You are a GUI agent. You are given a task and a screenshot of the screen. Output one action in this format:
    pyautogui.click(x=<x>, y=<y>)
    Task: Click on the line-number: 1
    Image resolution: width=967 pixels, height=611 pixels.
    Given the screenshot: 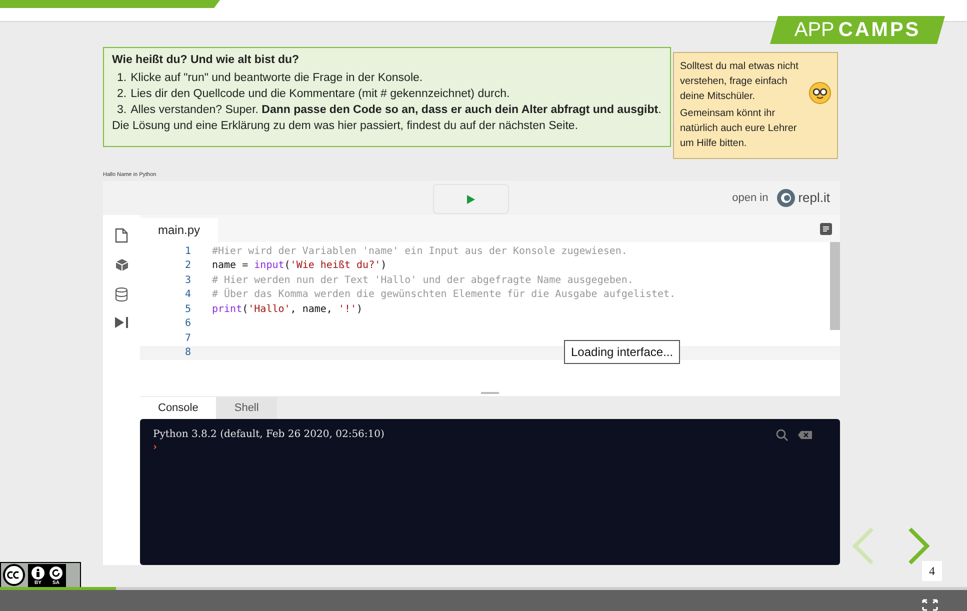 What is the action you would take?
    pyautogui.click(x=187, y=251)
    